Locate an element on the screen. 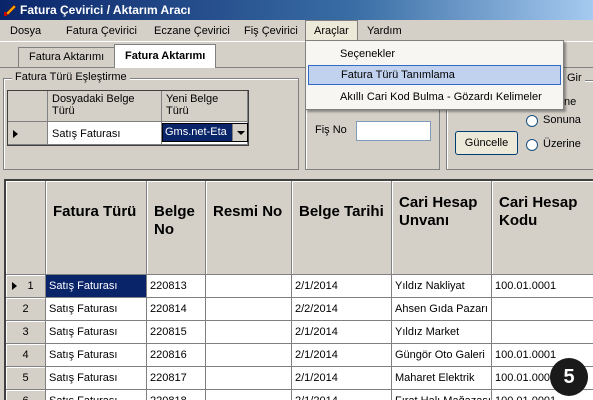 This screenshot has height=400, width=593. radio-uzerine is located at coordinates (532, 145).